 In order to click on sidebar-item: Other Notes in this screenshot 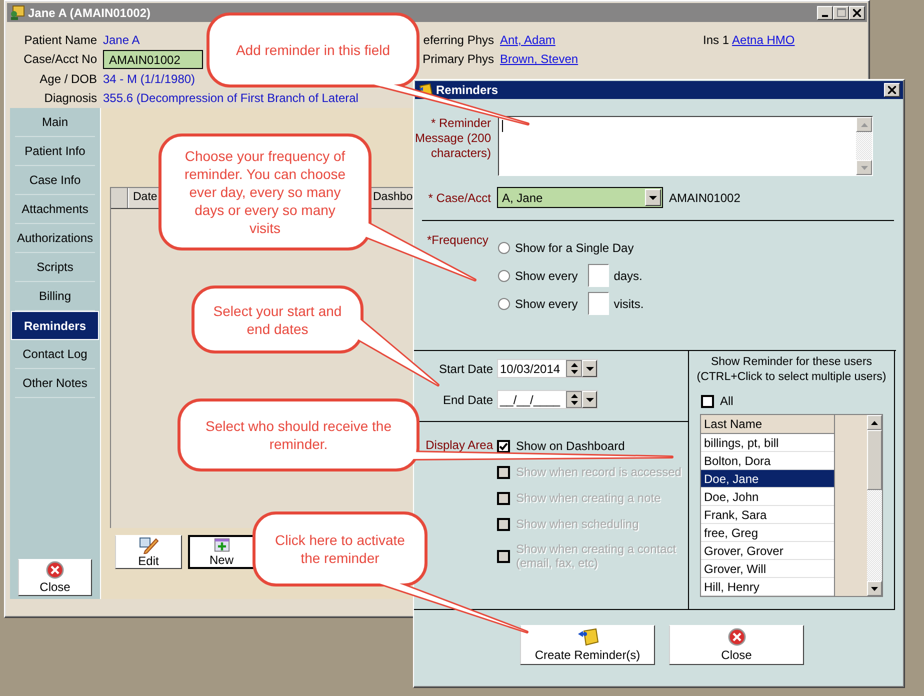, I will do `click(55, 383)`.